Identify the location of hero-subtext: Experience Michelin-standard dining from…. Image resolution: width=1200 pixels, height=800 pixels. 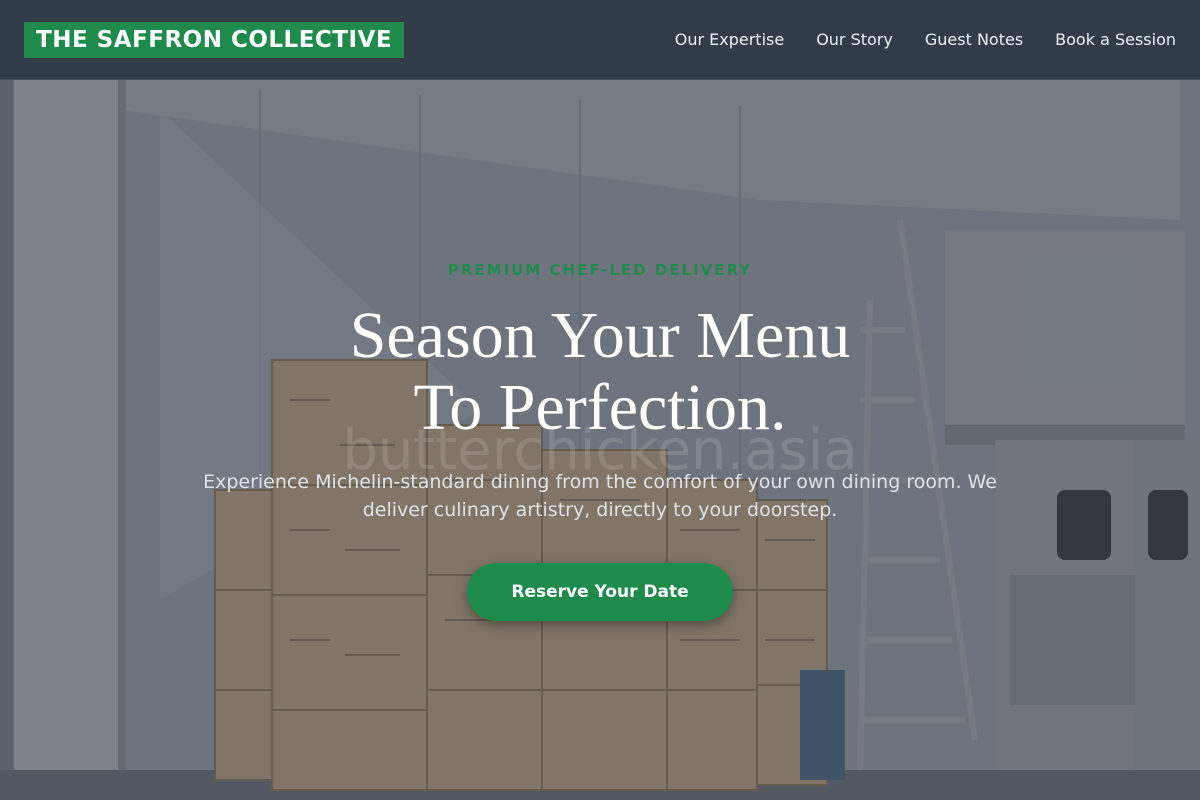
(600, 496).